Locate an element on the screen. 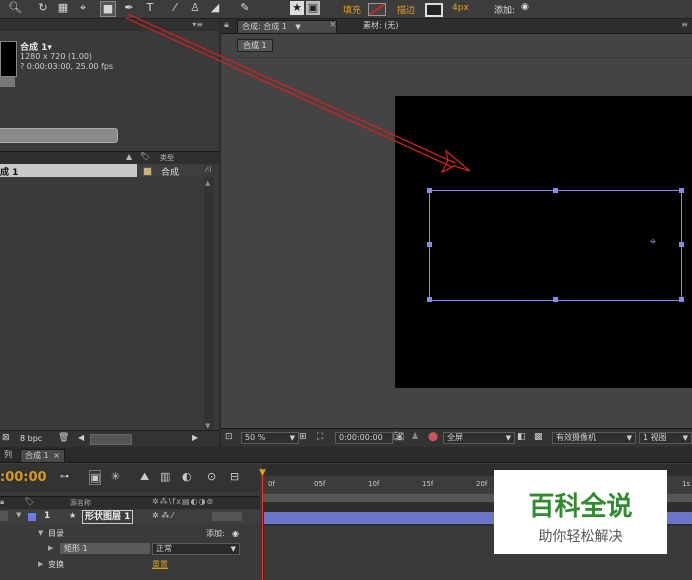 Image resolution: width=692 pixels, height=580 pixels. layer-switch-boxes is located at coordinates (227, 516).